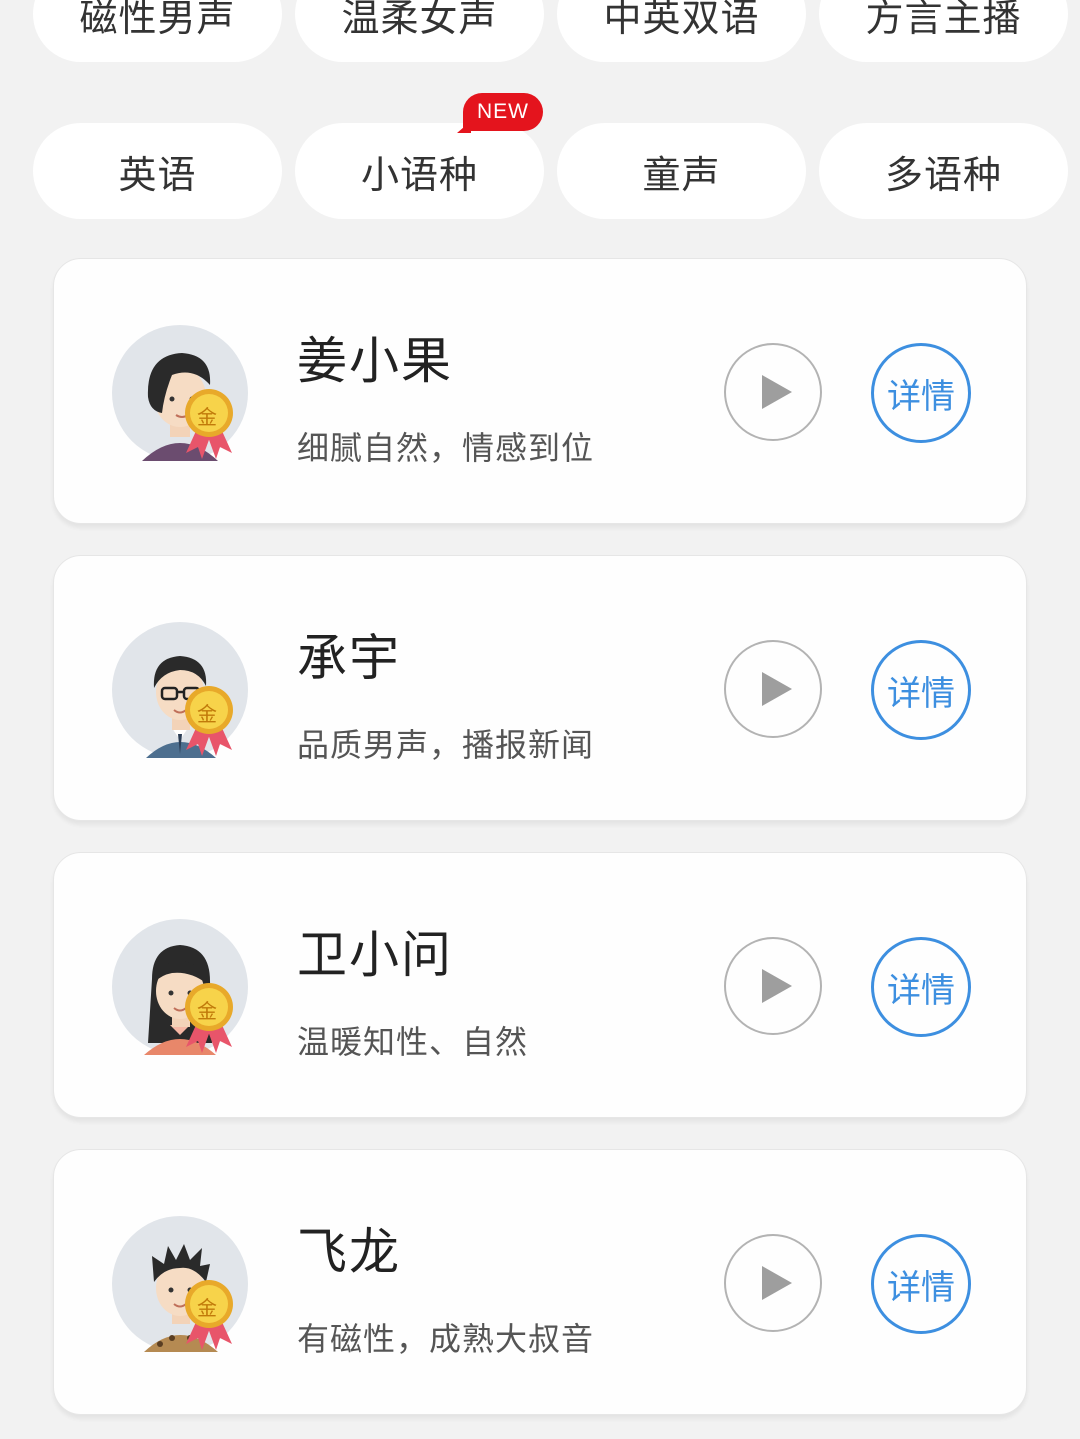 The width and height of the screenshot is (1080, 1439). I want to click on voice-name: 承宇, so click(349, 658).